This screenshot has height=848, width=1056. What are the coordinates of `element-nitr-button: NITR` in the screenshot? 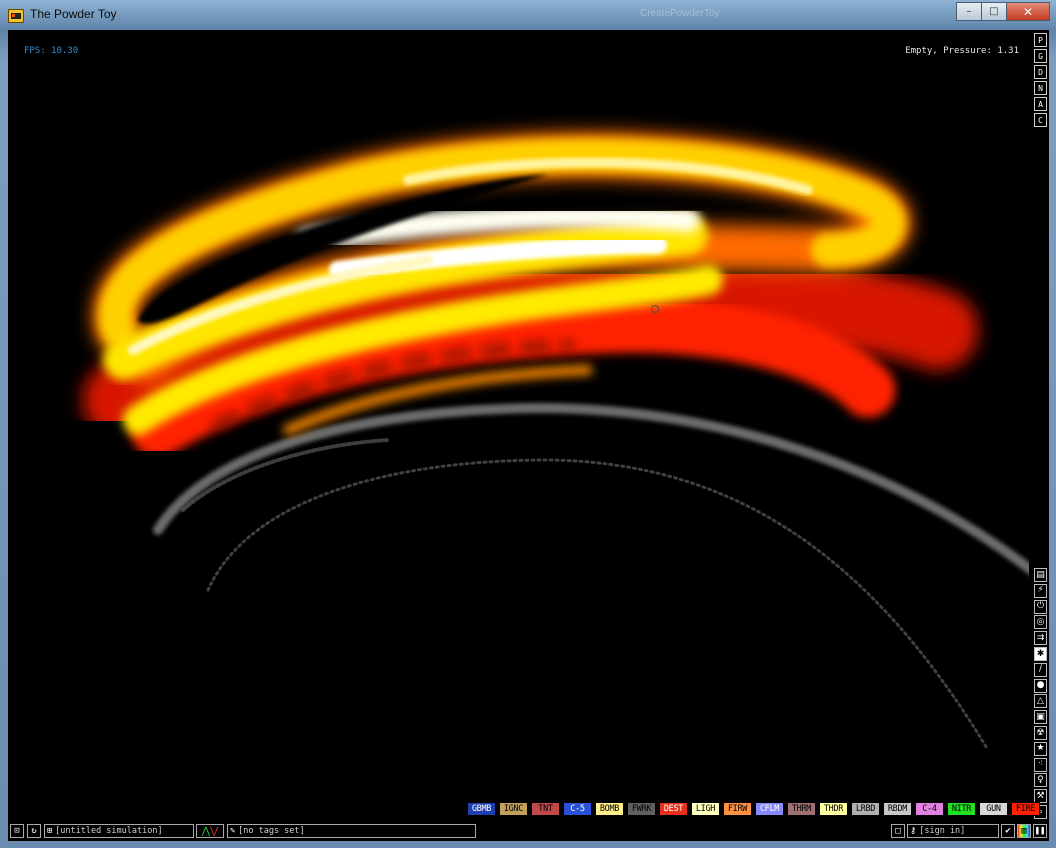 It's located at (961, 809).